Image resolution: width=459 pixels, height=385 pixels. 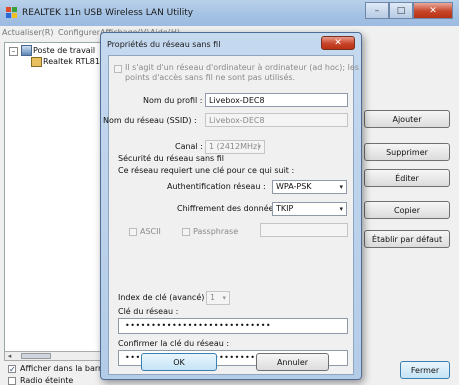 I want to click on dialog-title: Propriétés du réseau sans fil, so click(x=164, y=44).